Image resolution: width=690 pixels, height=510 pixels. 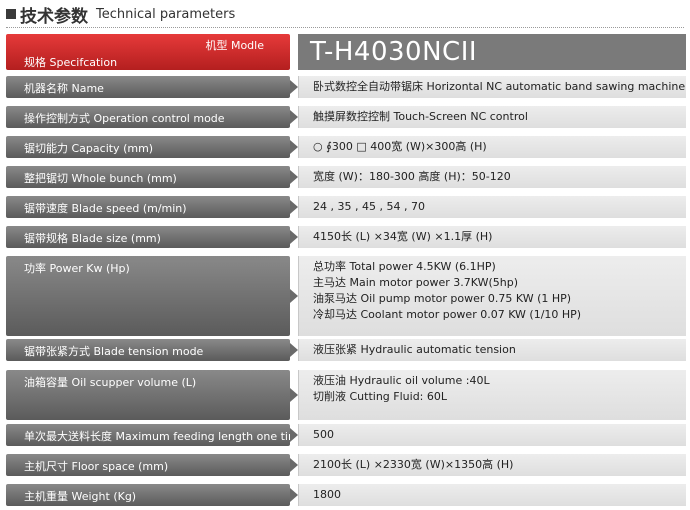 I want to click on row-value-cell: 500, so click(x=492, y=435).